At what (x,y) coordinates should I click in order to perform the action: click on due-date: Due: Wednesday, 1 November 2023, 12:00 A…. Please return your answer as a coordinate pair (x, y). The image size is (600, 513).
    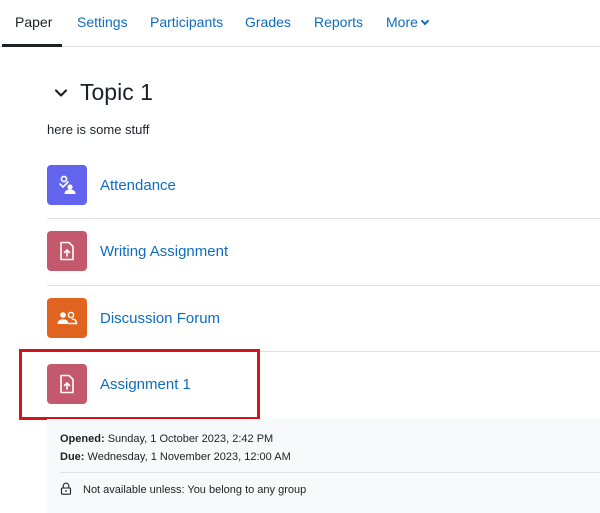
    Looking at the image, I should click on (175, 457).